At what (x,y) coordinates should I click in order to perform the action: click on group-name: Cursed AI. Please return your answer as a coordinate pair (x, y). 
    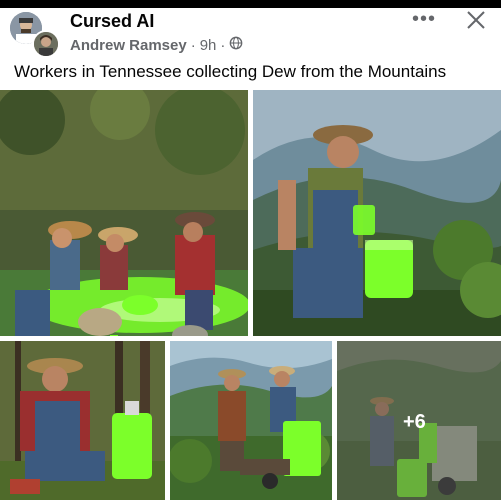
    Looking at the image, I should click on (112, 21).